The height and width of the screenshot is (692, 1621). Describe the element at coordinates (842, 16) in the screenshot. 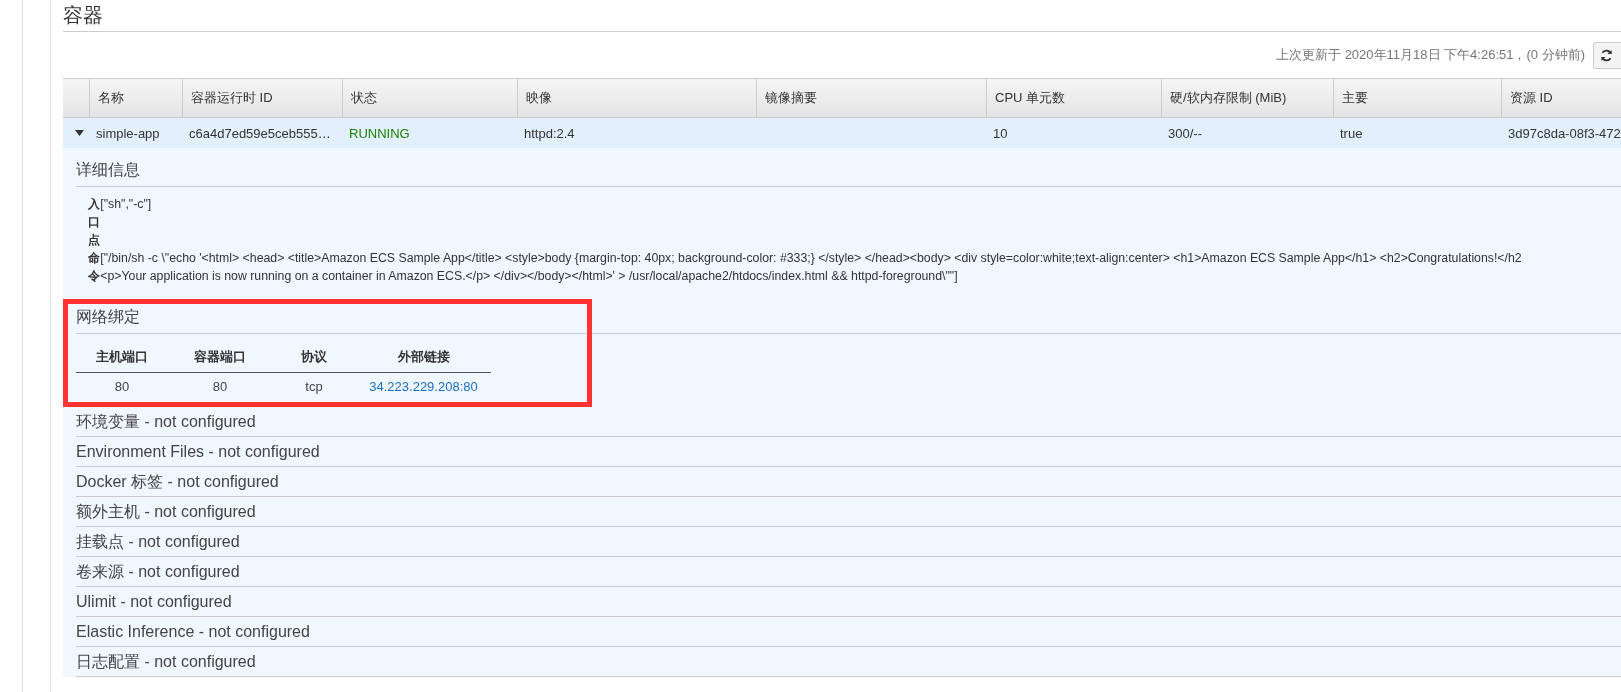

I see `page-title: 容器` at that location.